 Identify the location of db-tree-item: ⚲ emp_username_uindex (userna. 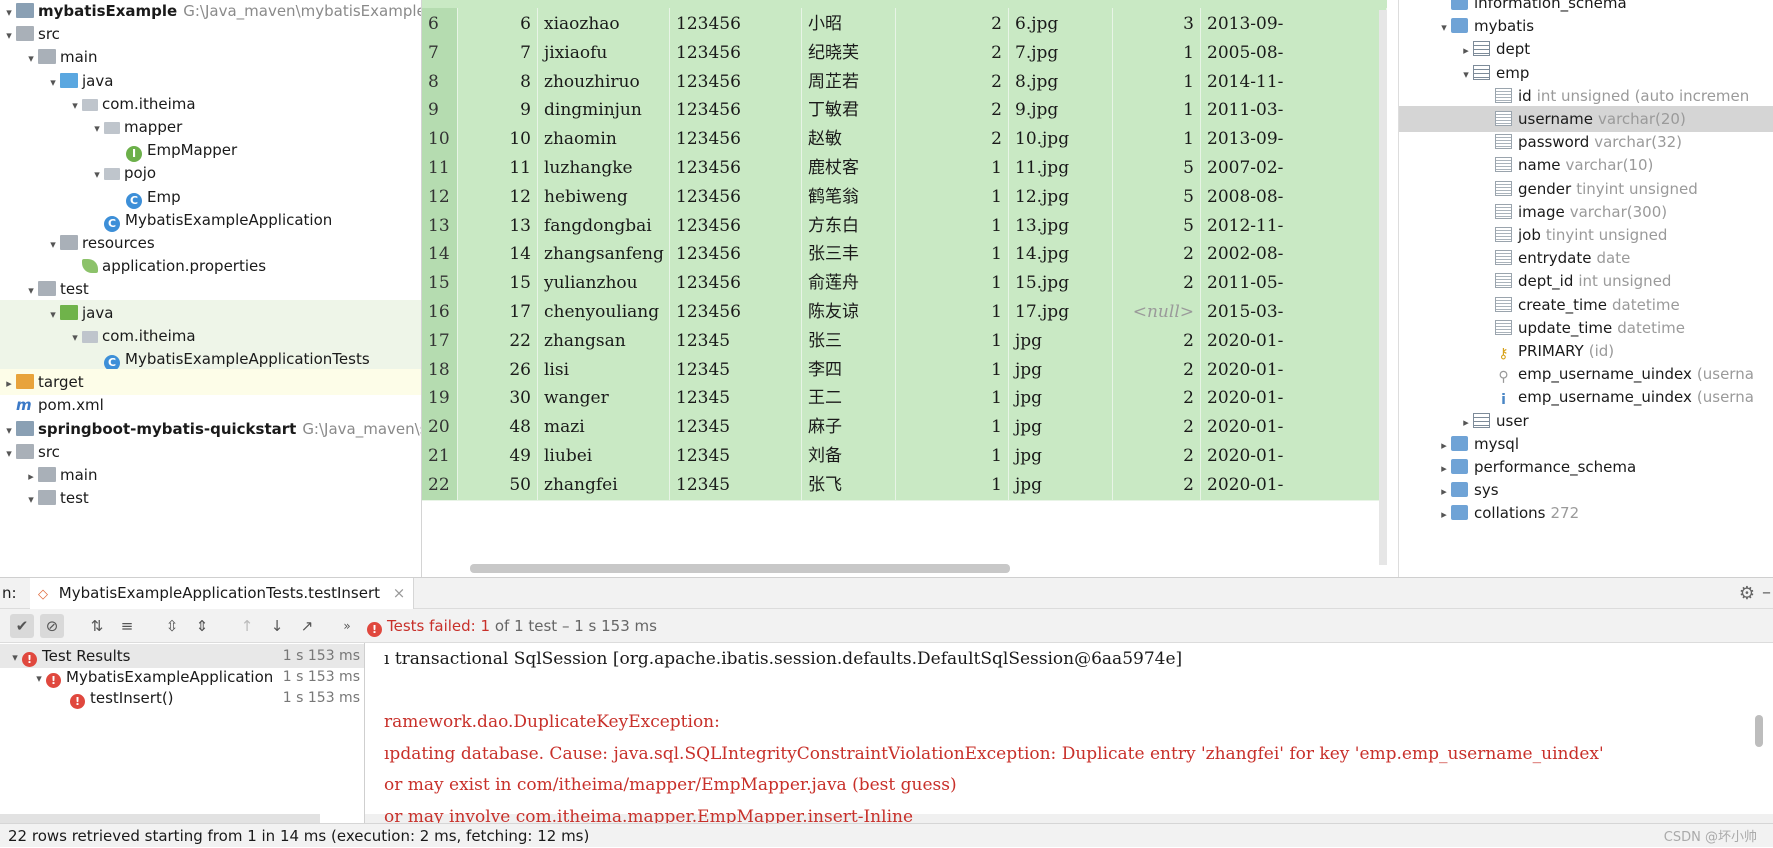
(1586, 374).